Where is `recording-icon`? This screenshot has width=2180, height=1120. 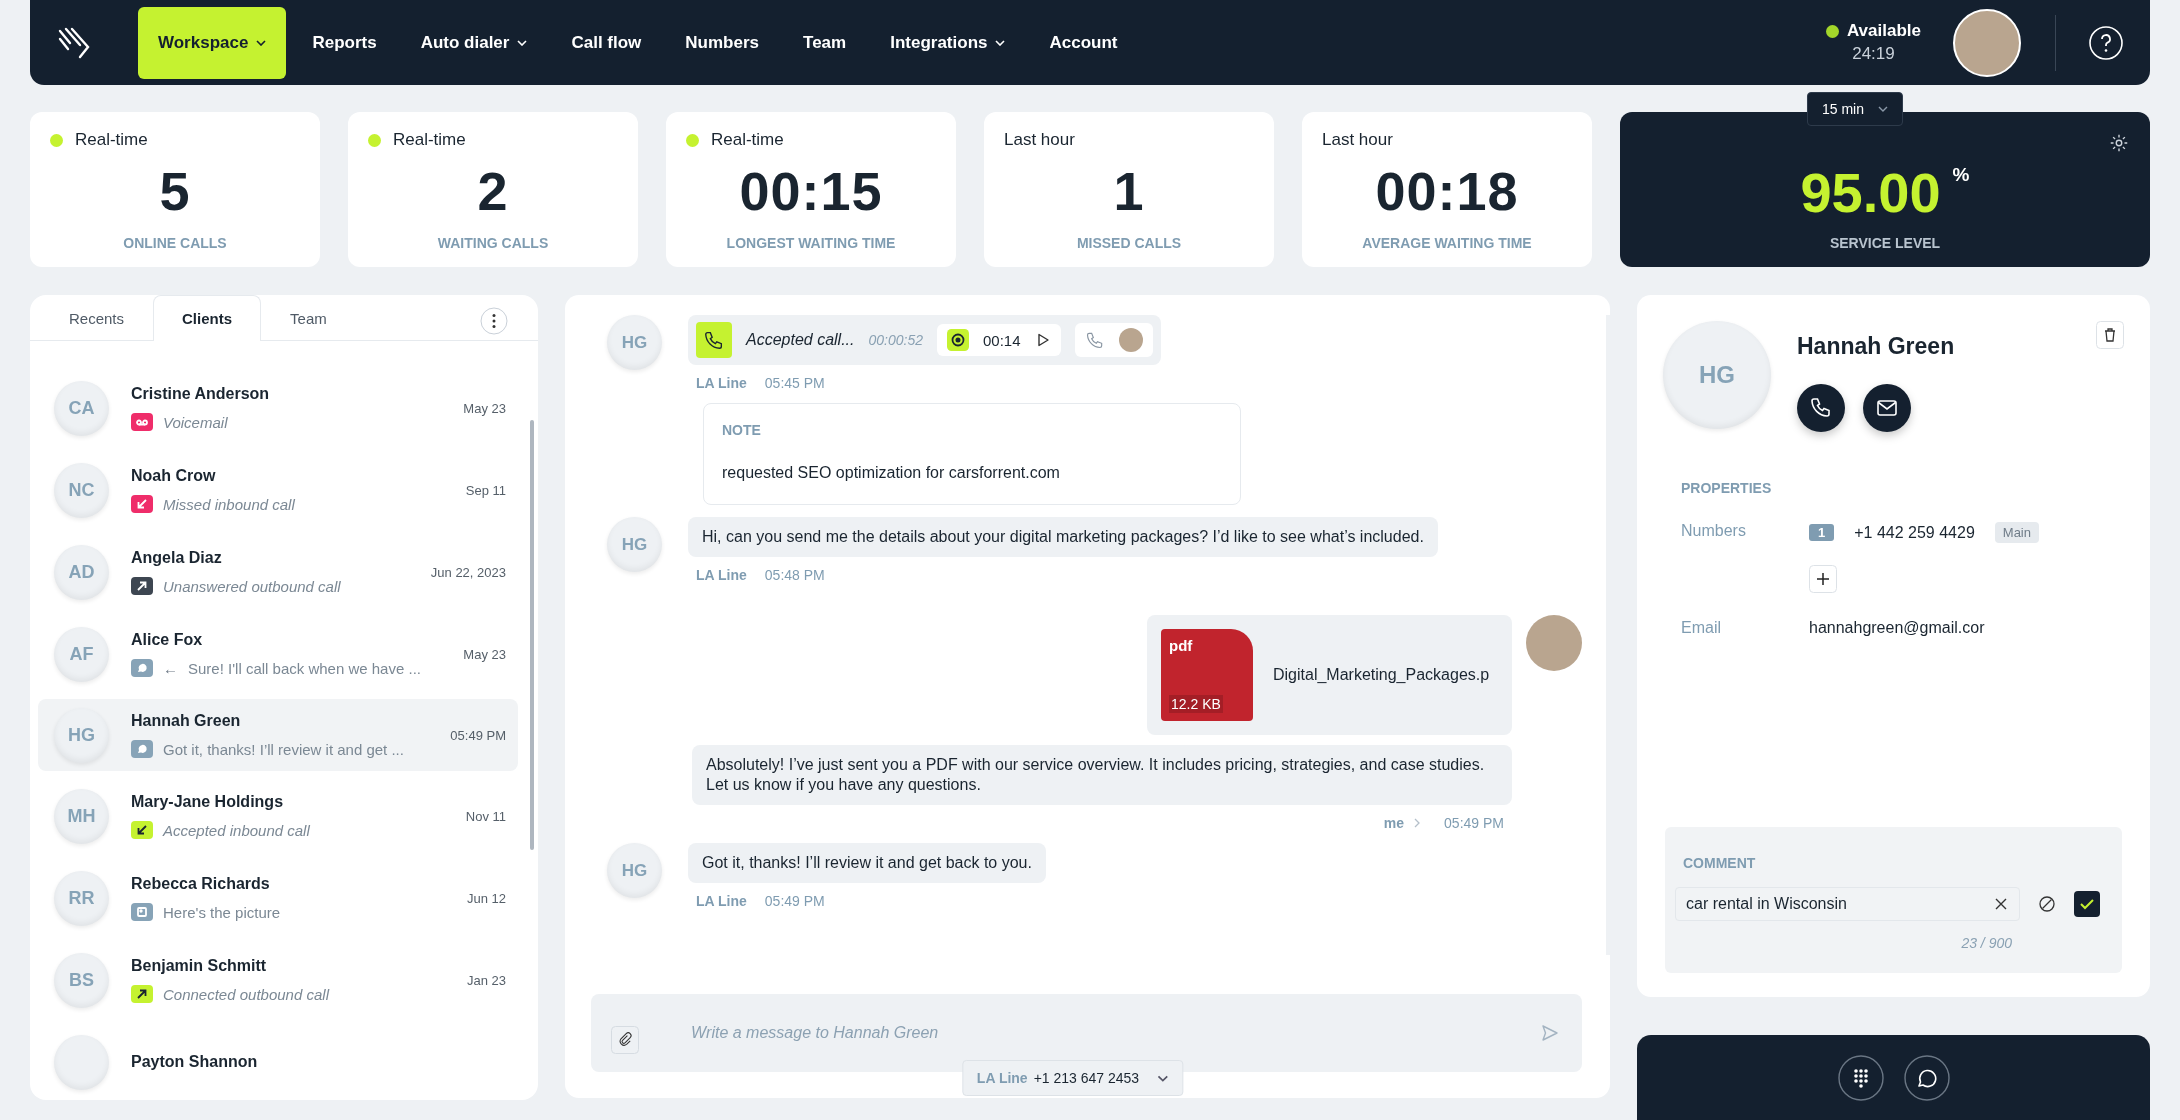 recording-icon is located at coordinates (958, 340).